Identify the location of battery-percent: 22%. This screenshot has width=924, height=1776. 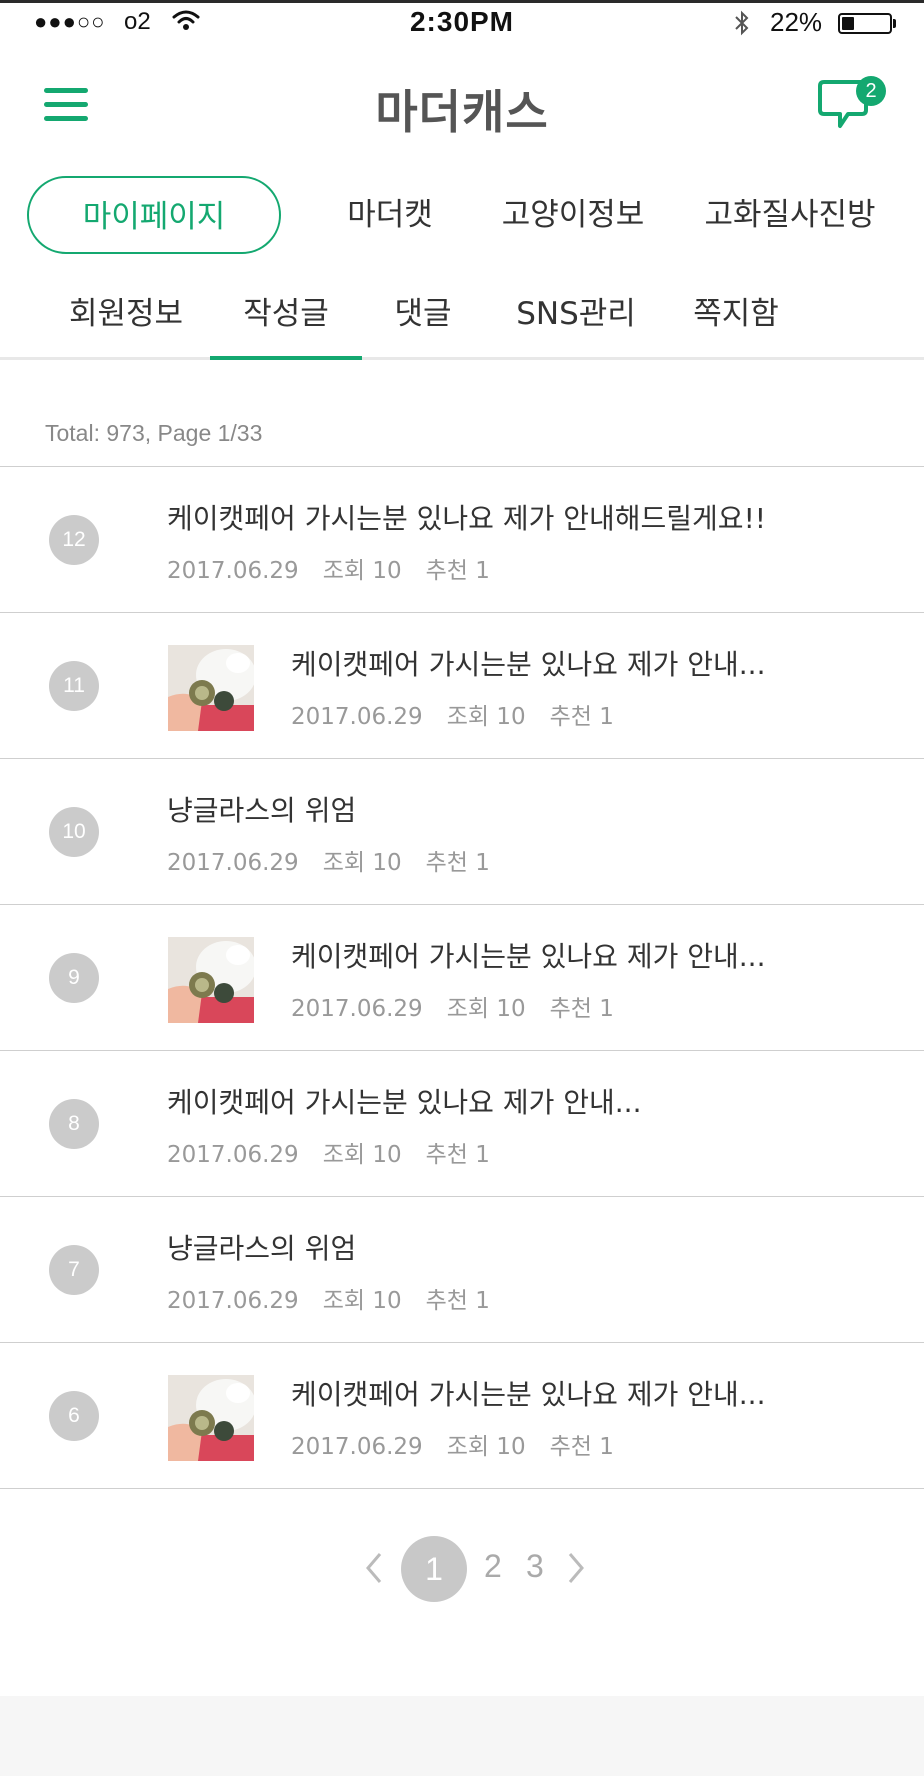
(796, 22).